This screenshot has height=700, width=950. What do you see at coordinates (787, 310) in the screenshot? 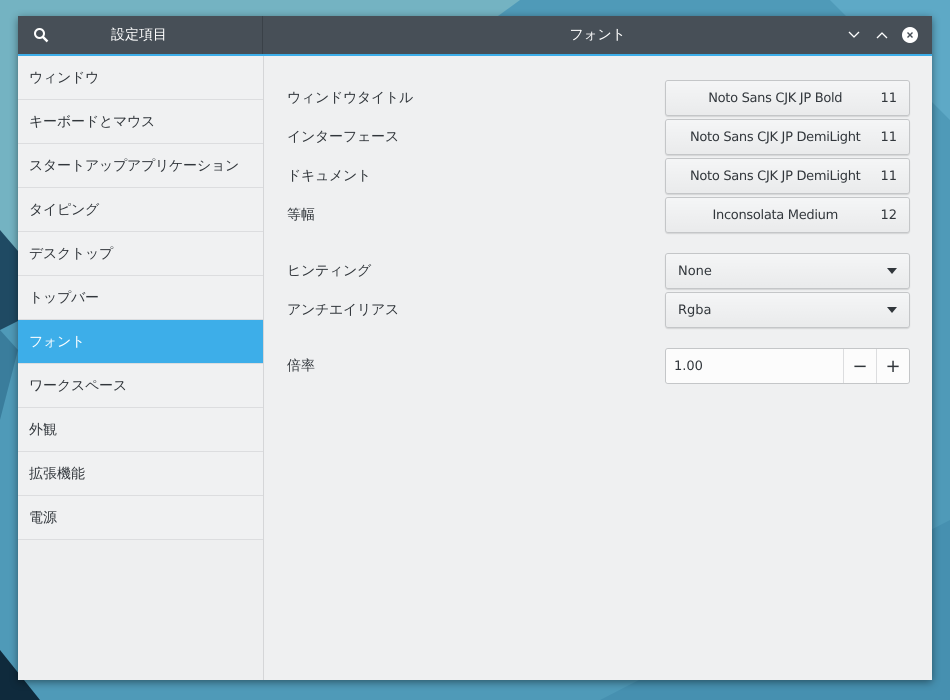
I see `dropdown: Rgba` at bounding box center [787, 310].